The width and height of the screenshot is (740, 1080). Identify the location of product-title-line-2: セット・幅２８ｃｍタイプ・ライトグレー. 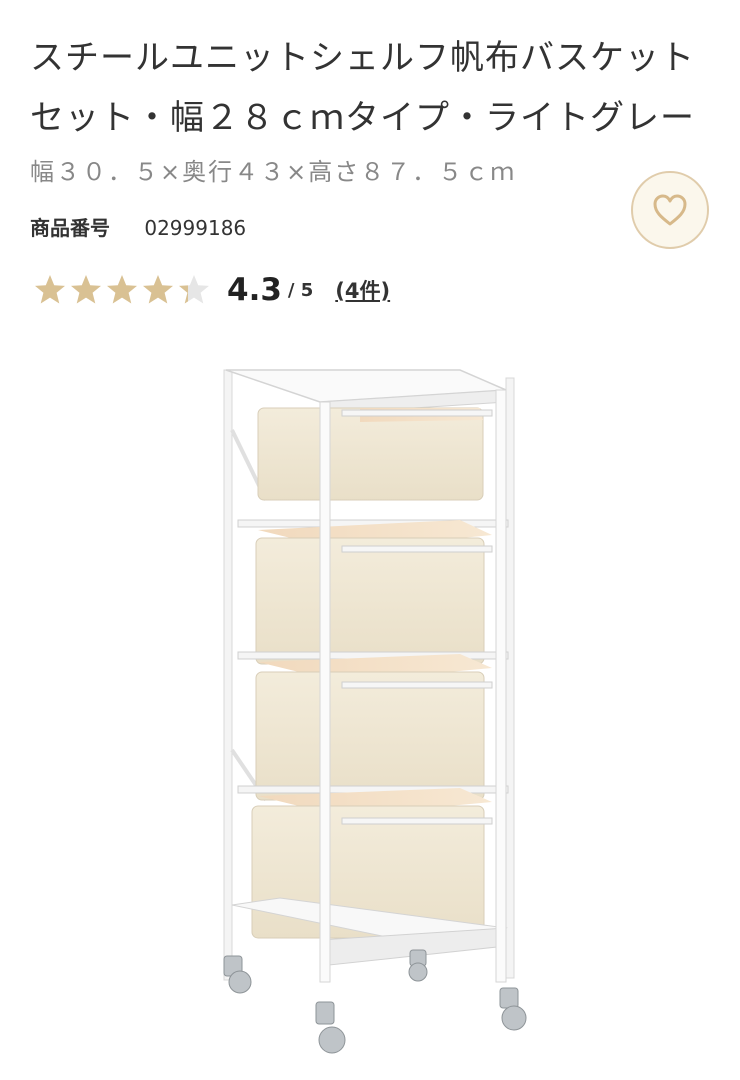
(362, 118).